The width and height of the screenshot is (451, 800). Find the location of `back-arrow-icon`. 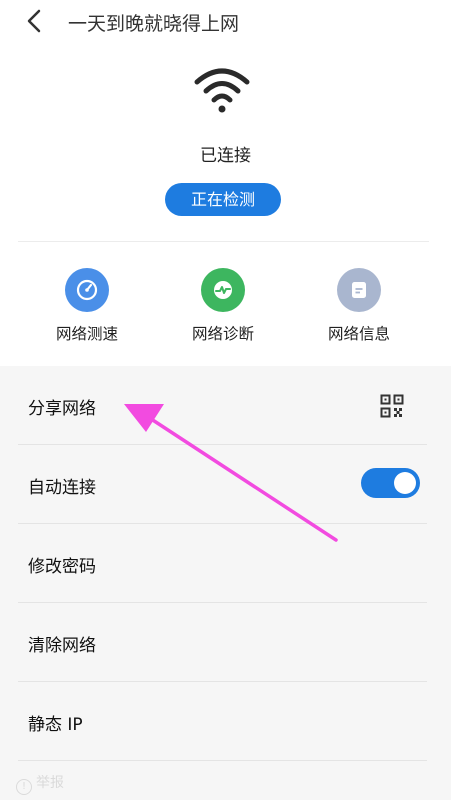

back-arrow-icon is located at coordinates (35, 21).